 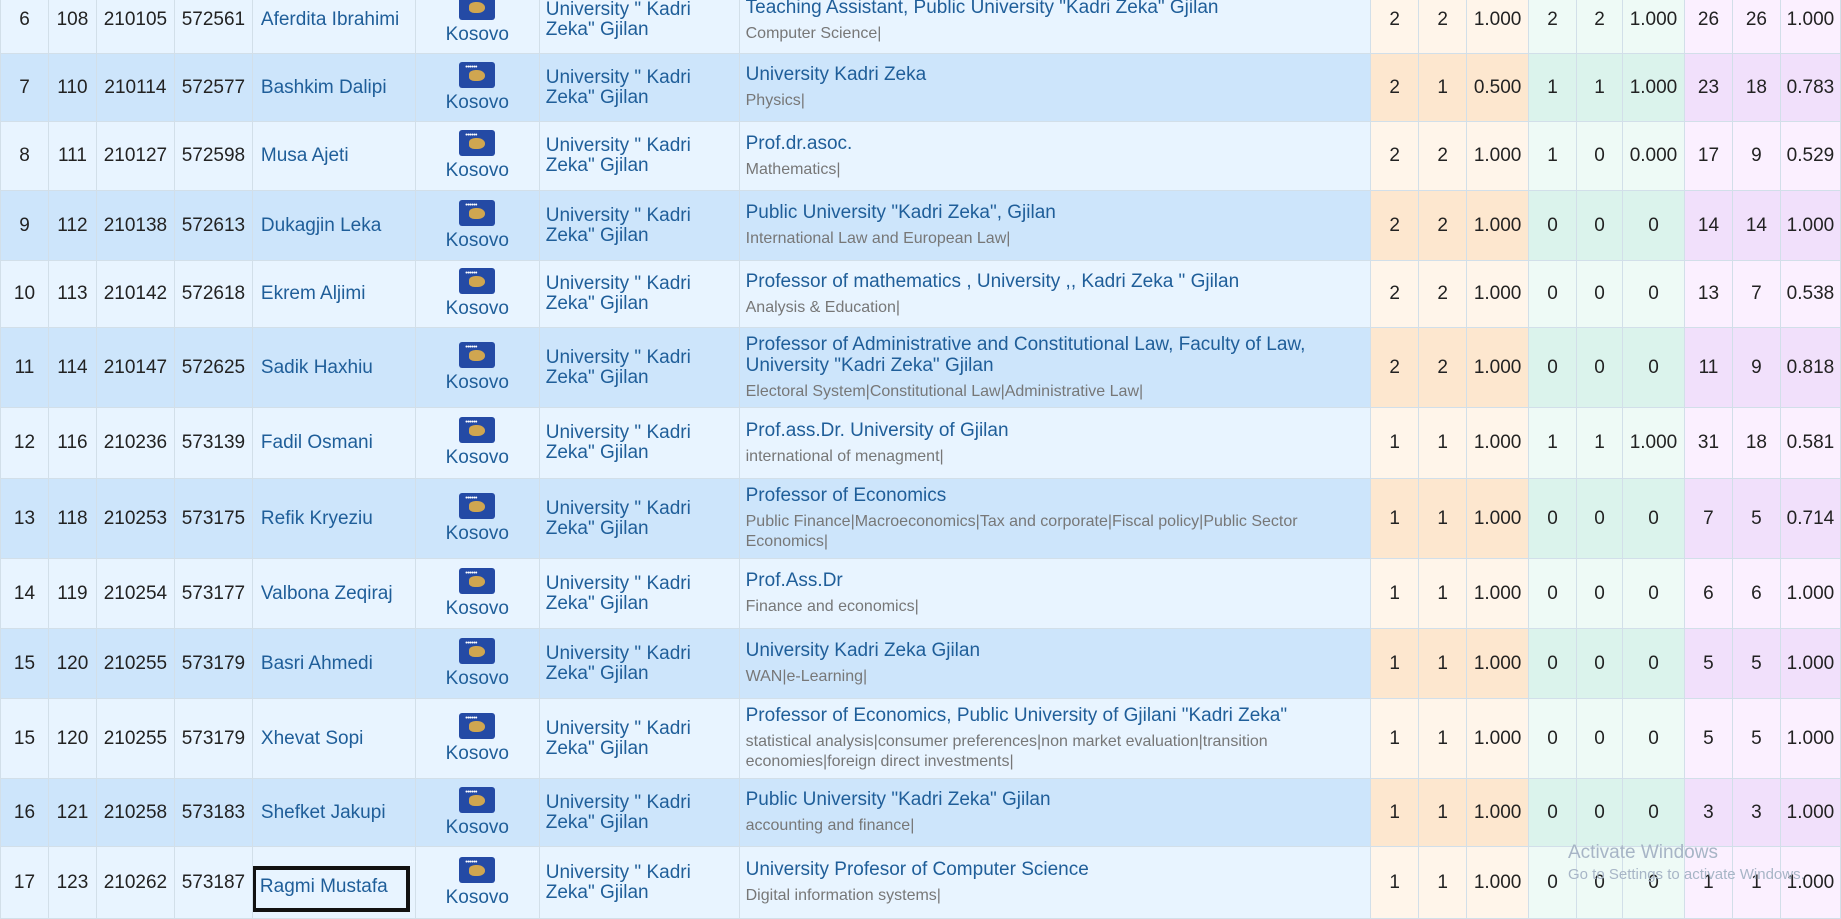 What do you see at coordinates (1708, 294) in the screenshot?
I see `stat-cell: 13` at bounding box center [1708, 294].